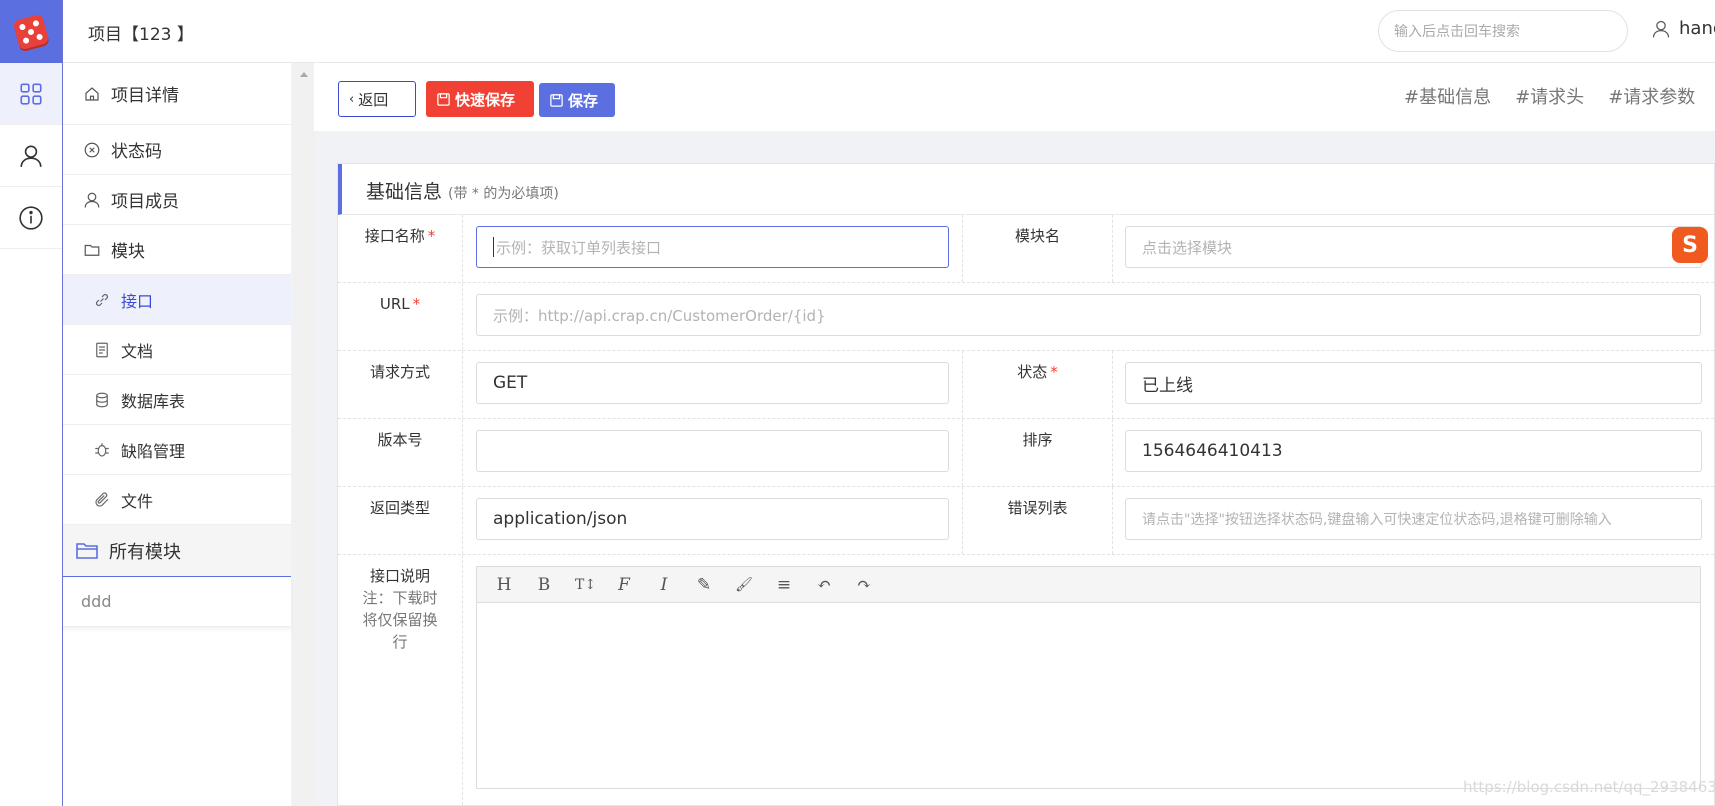 Image resolution: width=1715 pixels, height=806 pixels. Describe the element at coordinates (400, 620) in the screenshot. I see `description-note: 注：下载时将仅保留换行` at that location.